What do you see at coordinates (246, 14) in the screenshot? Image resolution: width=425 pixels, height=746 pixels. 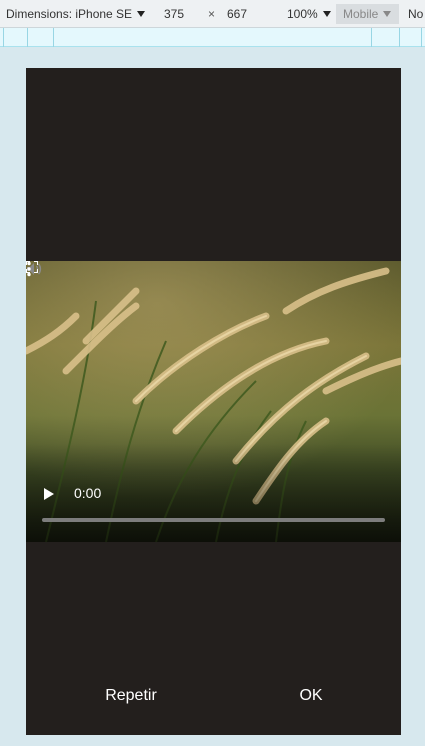 I see `height-input: 667` at bounding box center [246, 14].